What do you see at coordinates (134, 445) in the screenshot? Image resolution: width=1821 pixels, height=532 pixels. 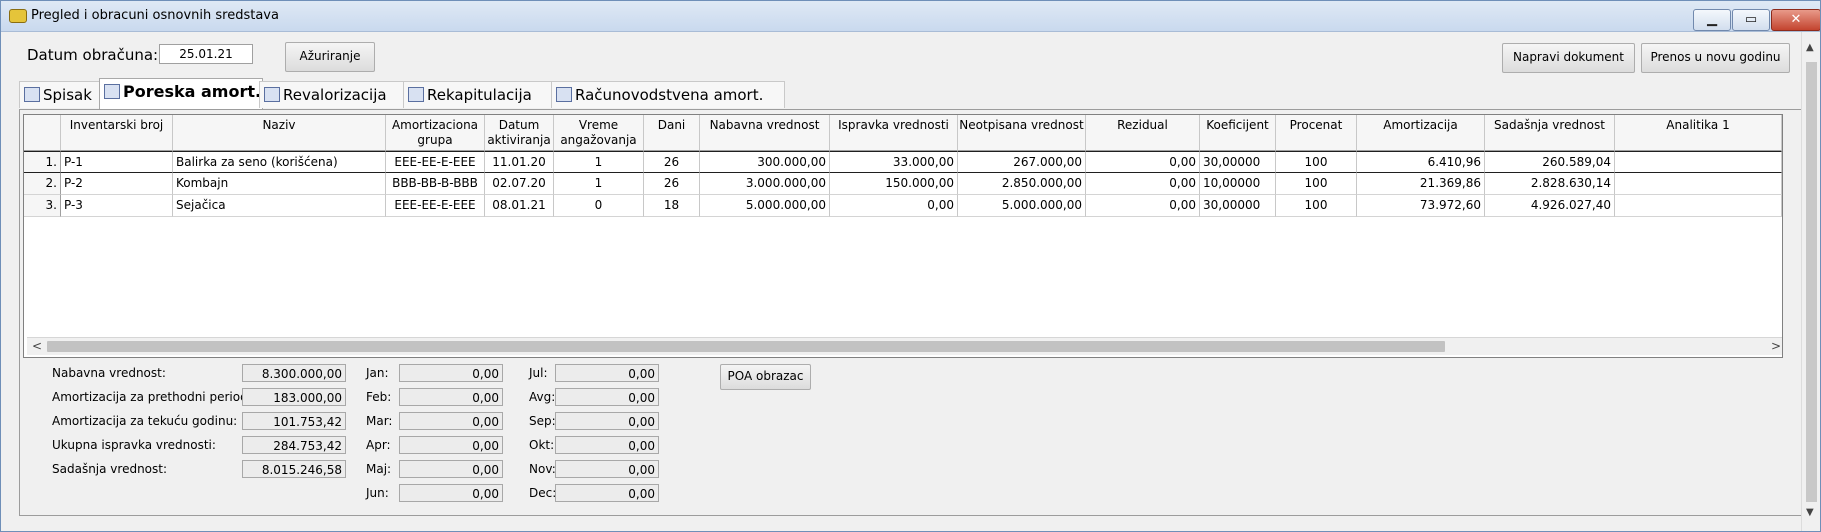 I see `summary-label: Ukupna ispravka vrednosti:` at bounding box center [134, 445].